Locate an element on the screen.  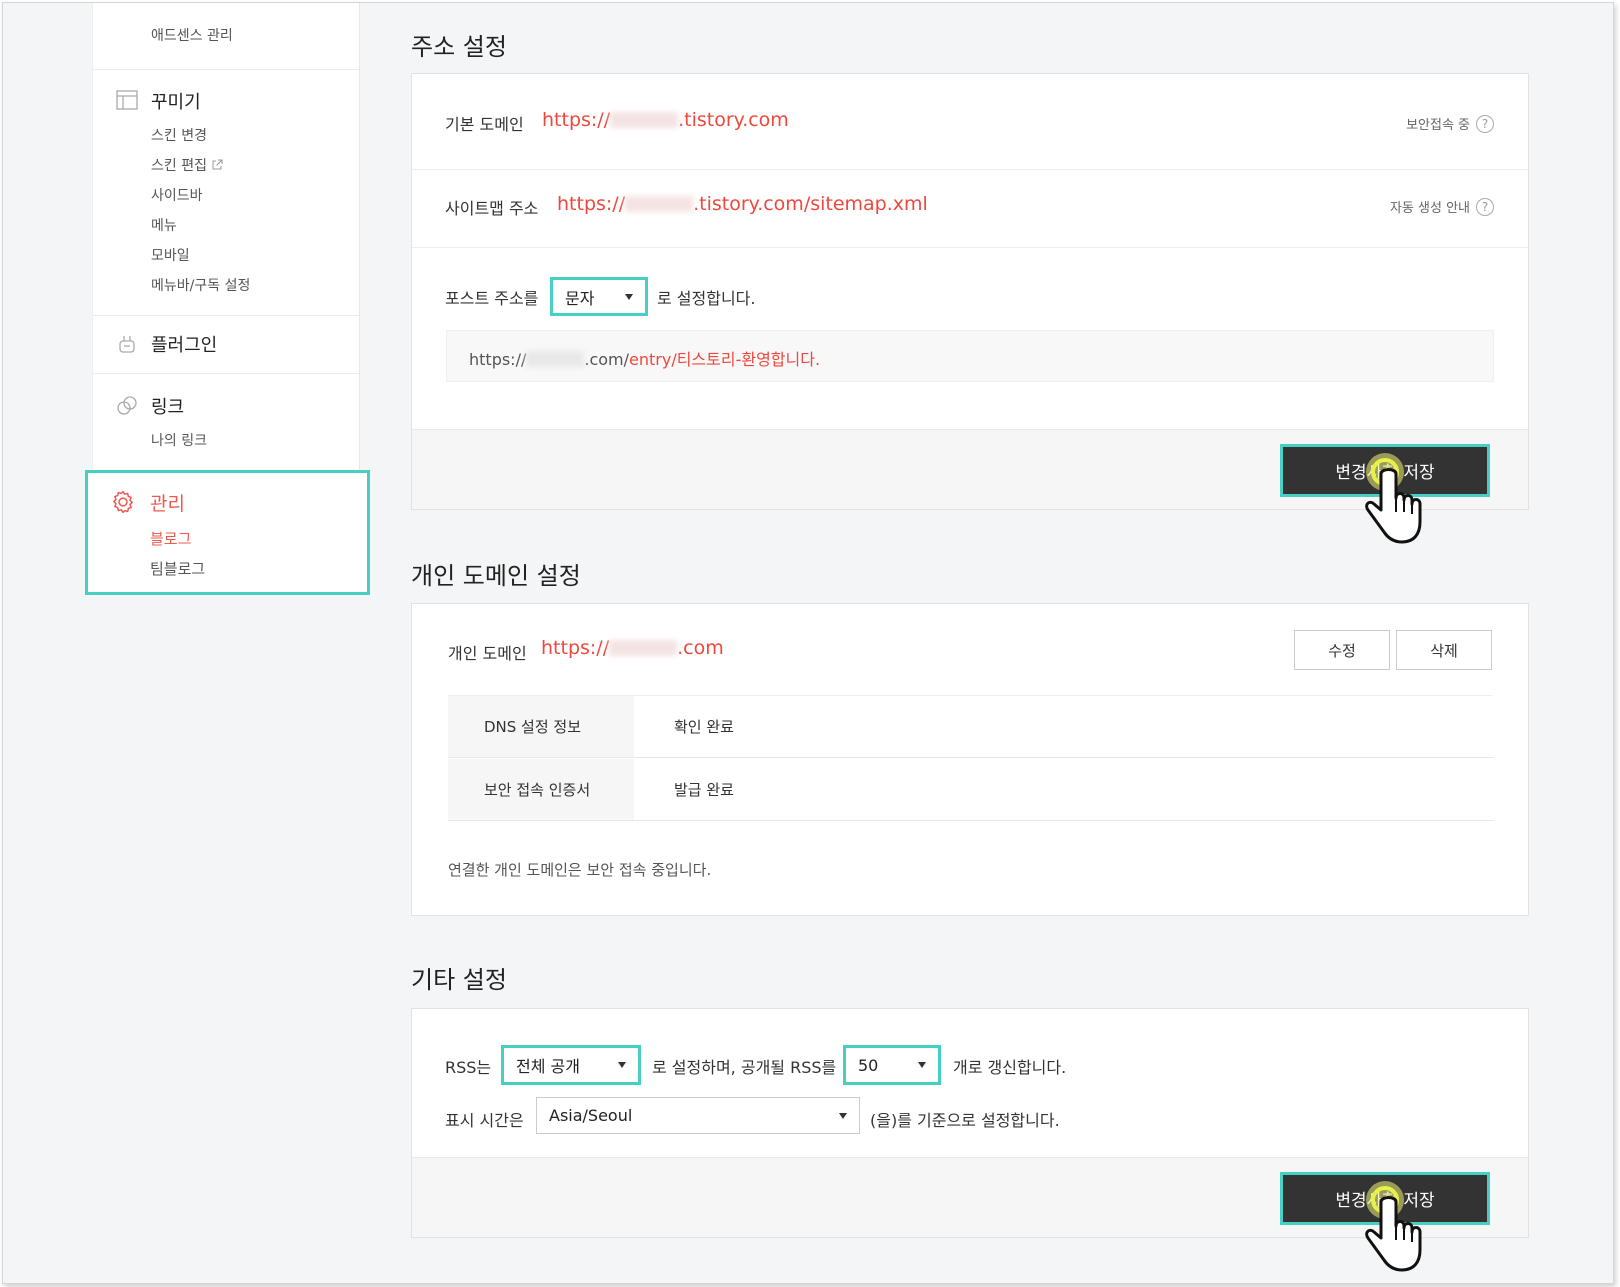
redacted-domain is located at coordinates (643, 648).